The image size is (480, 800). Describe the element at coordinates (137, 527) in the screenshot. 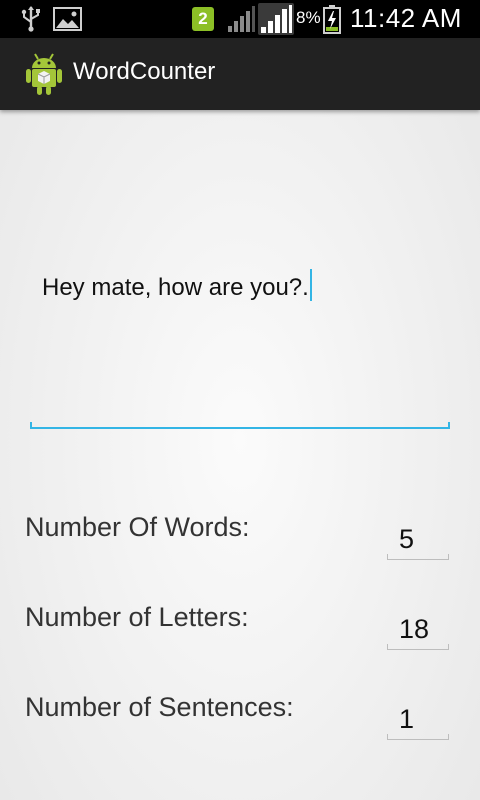

I see `words-label: Number Of Words:` at that location.